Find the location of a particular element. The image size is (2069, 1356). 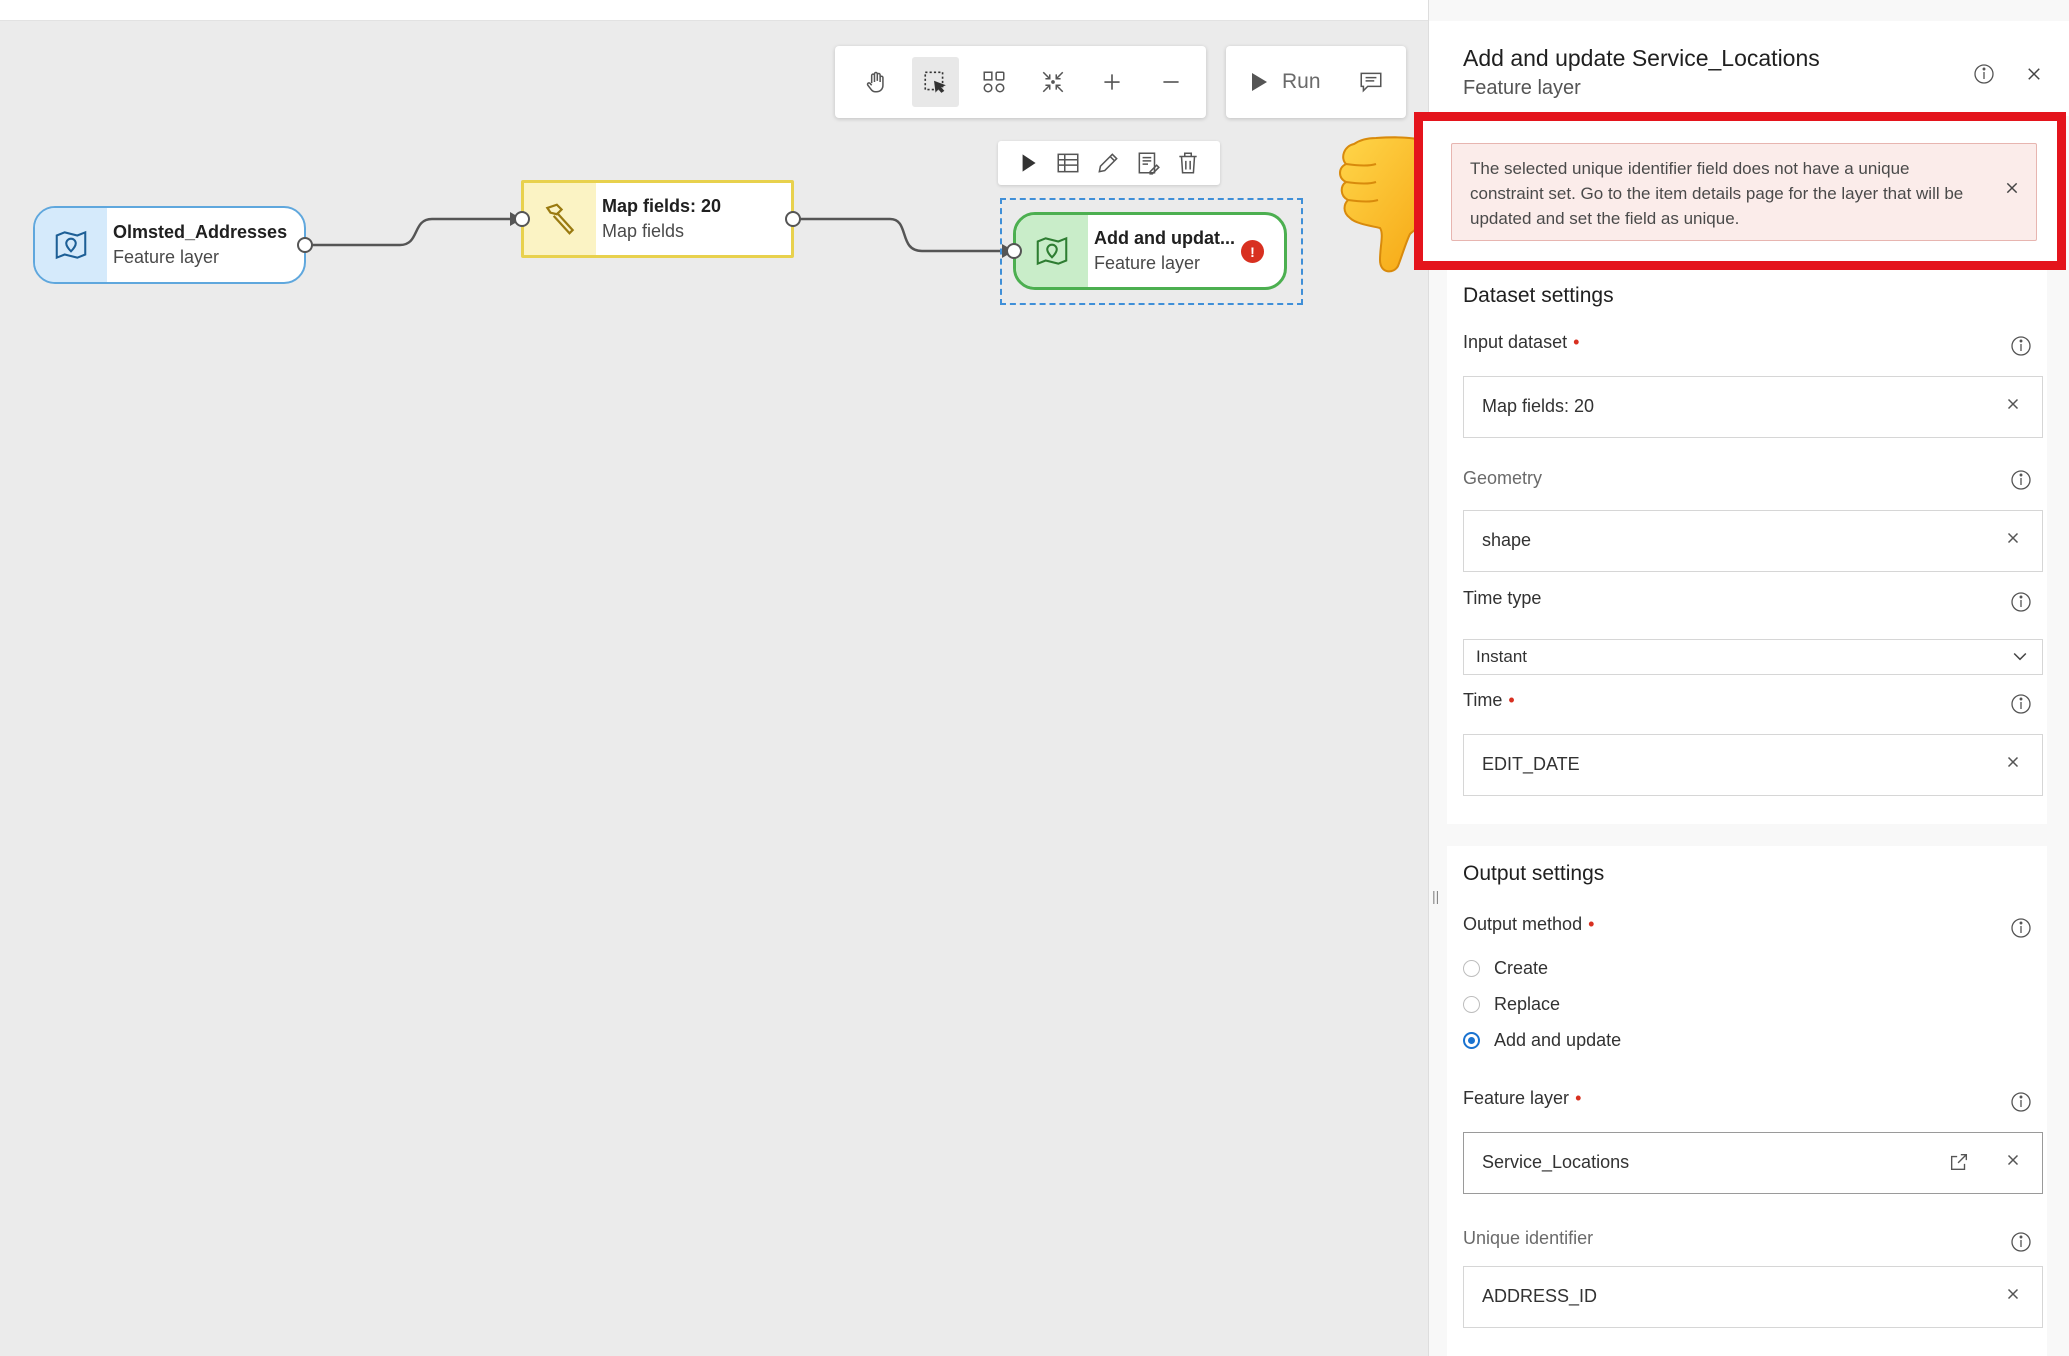

unique-identifier-value: ADDRESS_ID is located at coordinates (1540, 1296).